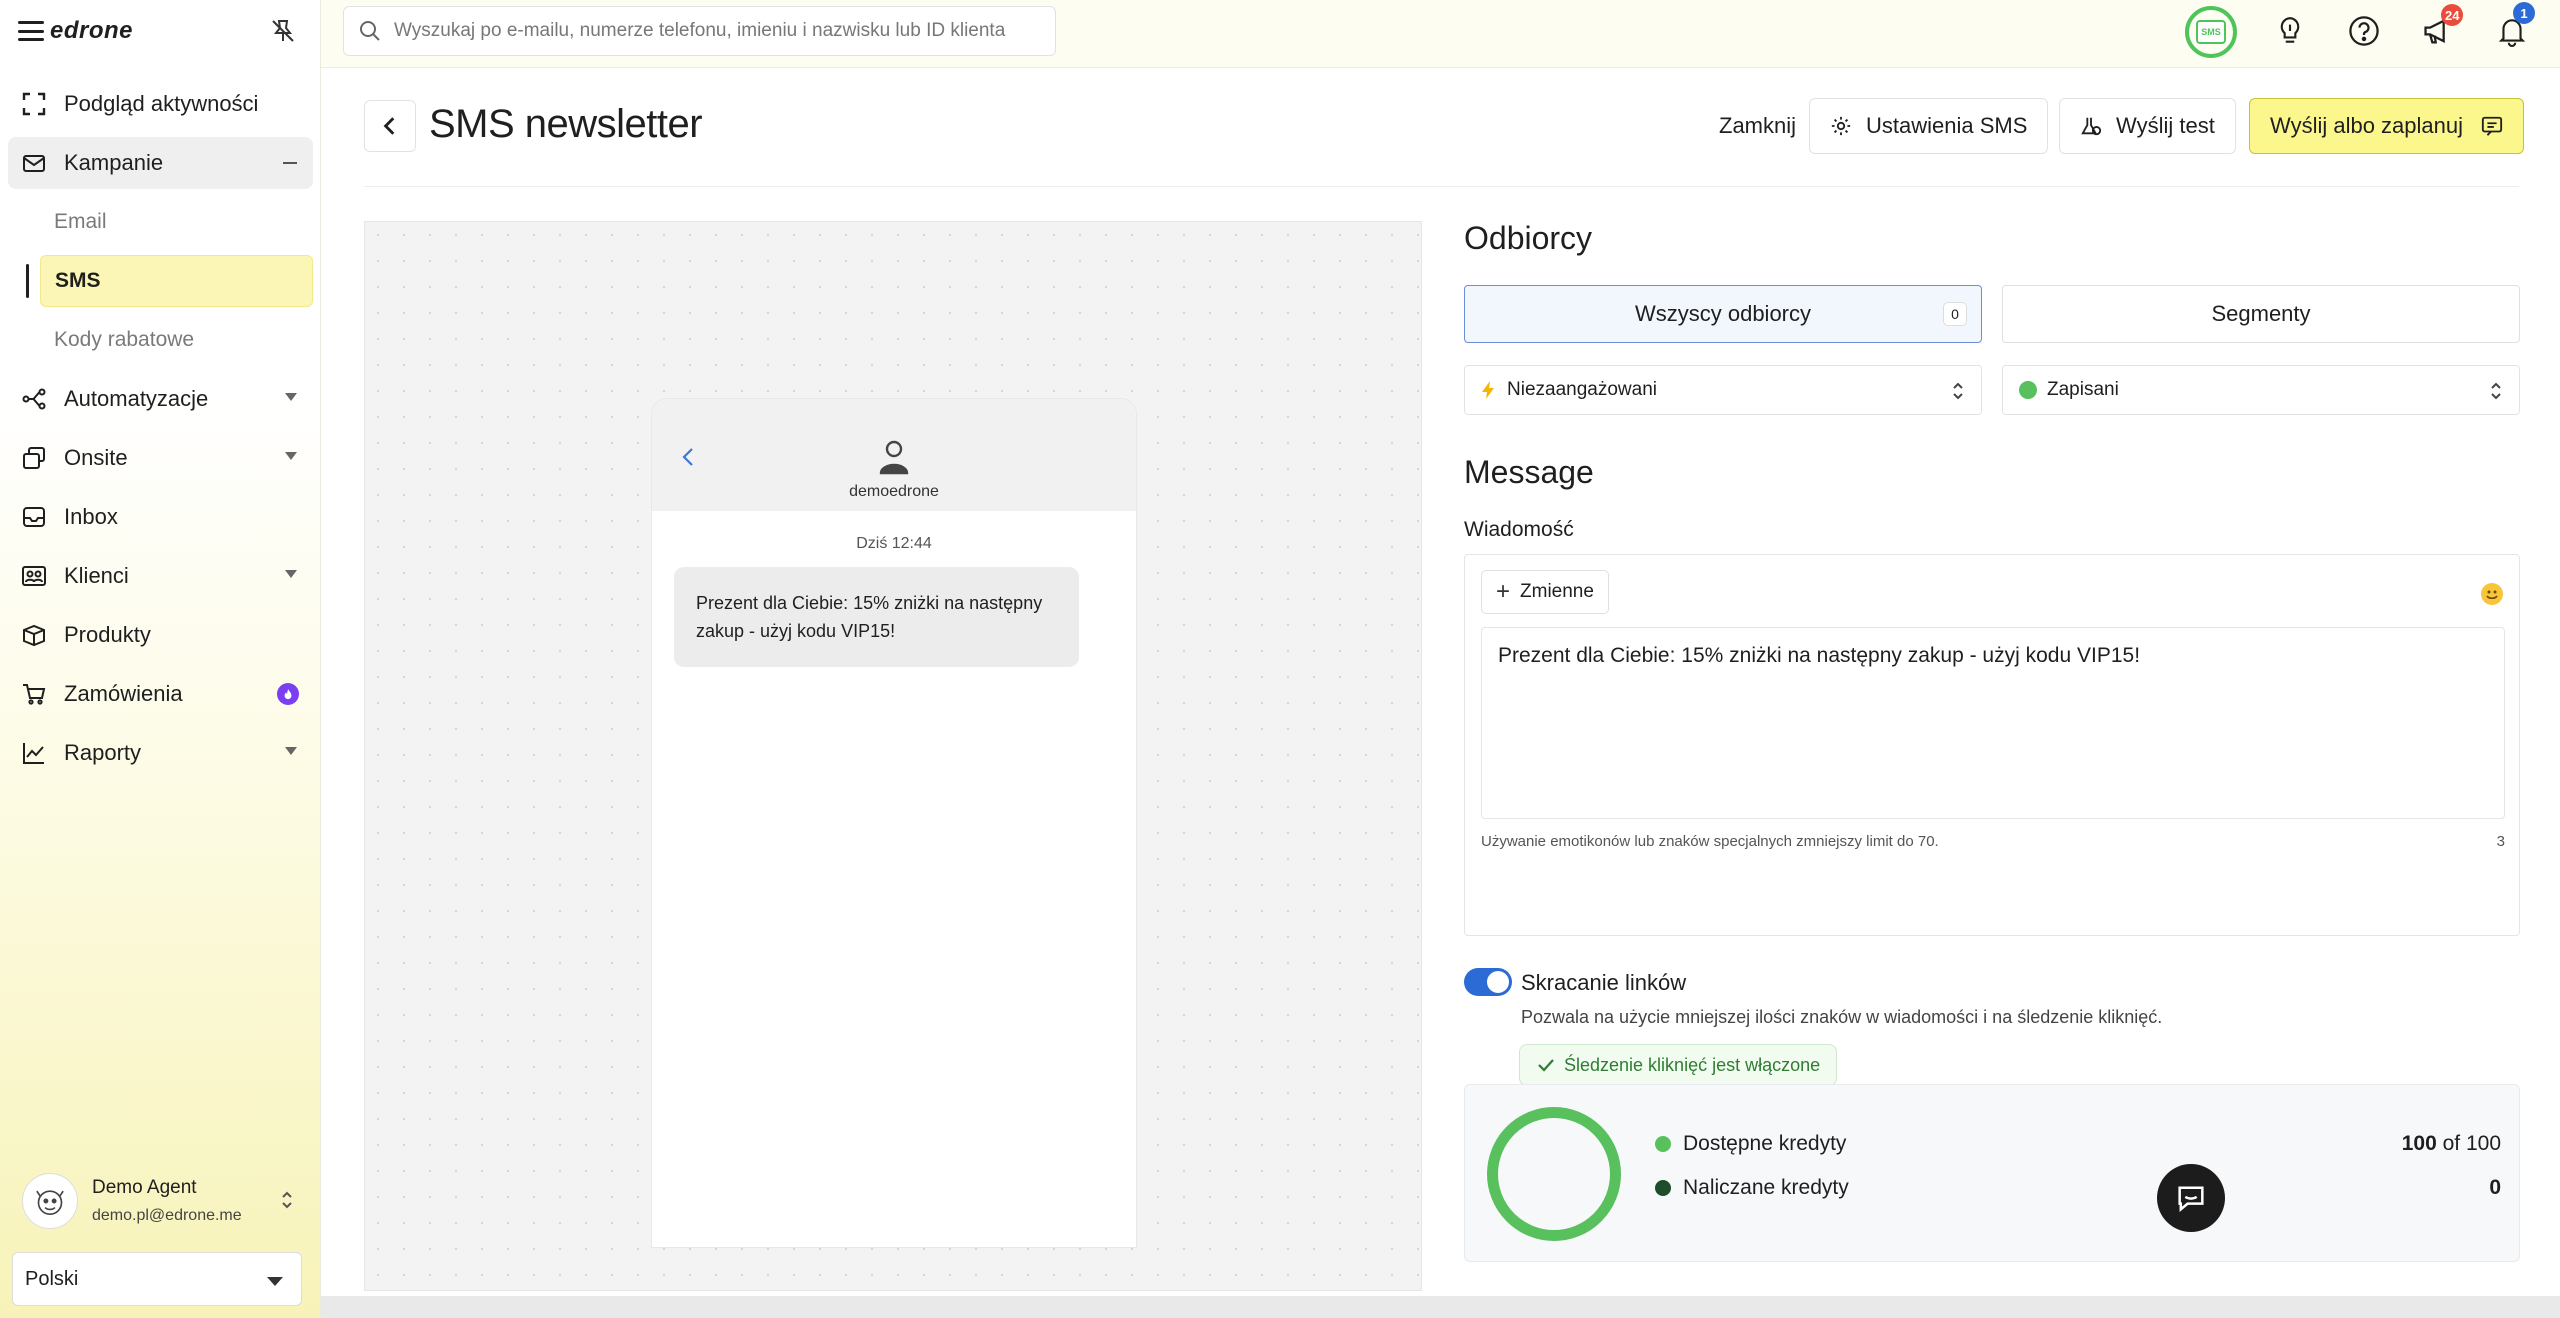  What do you see at coordinates (2091, 126) in the screenshot?
I see `test-icon` at bounding box center [2091, 126].